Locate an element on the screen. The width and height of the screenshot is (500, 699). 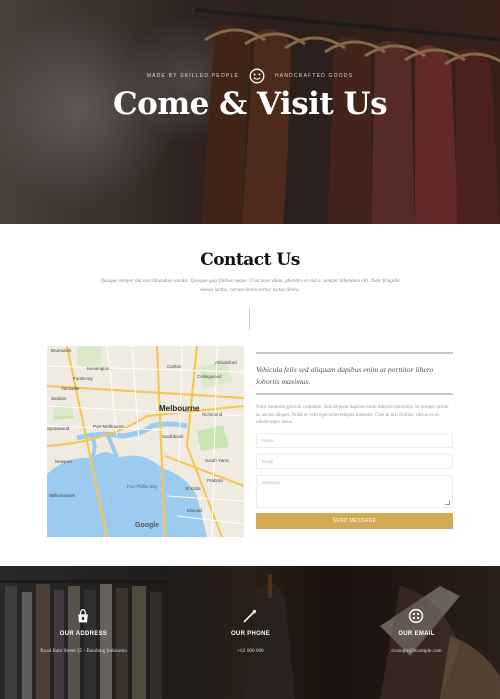
map-label: Carlton is located at coordinates (174, 366).